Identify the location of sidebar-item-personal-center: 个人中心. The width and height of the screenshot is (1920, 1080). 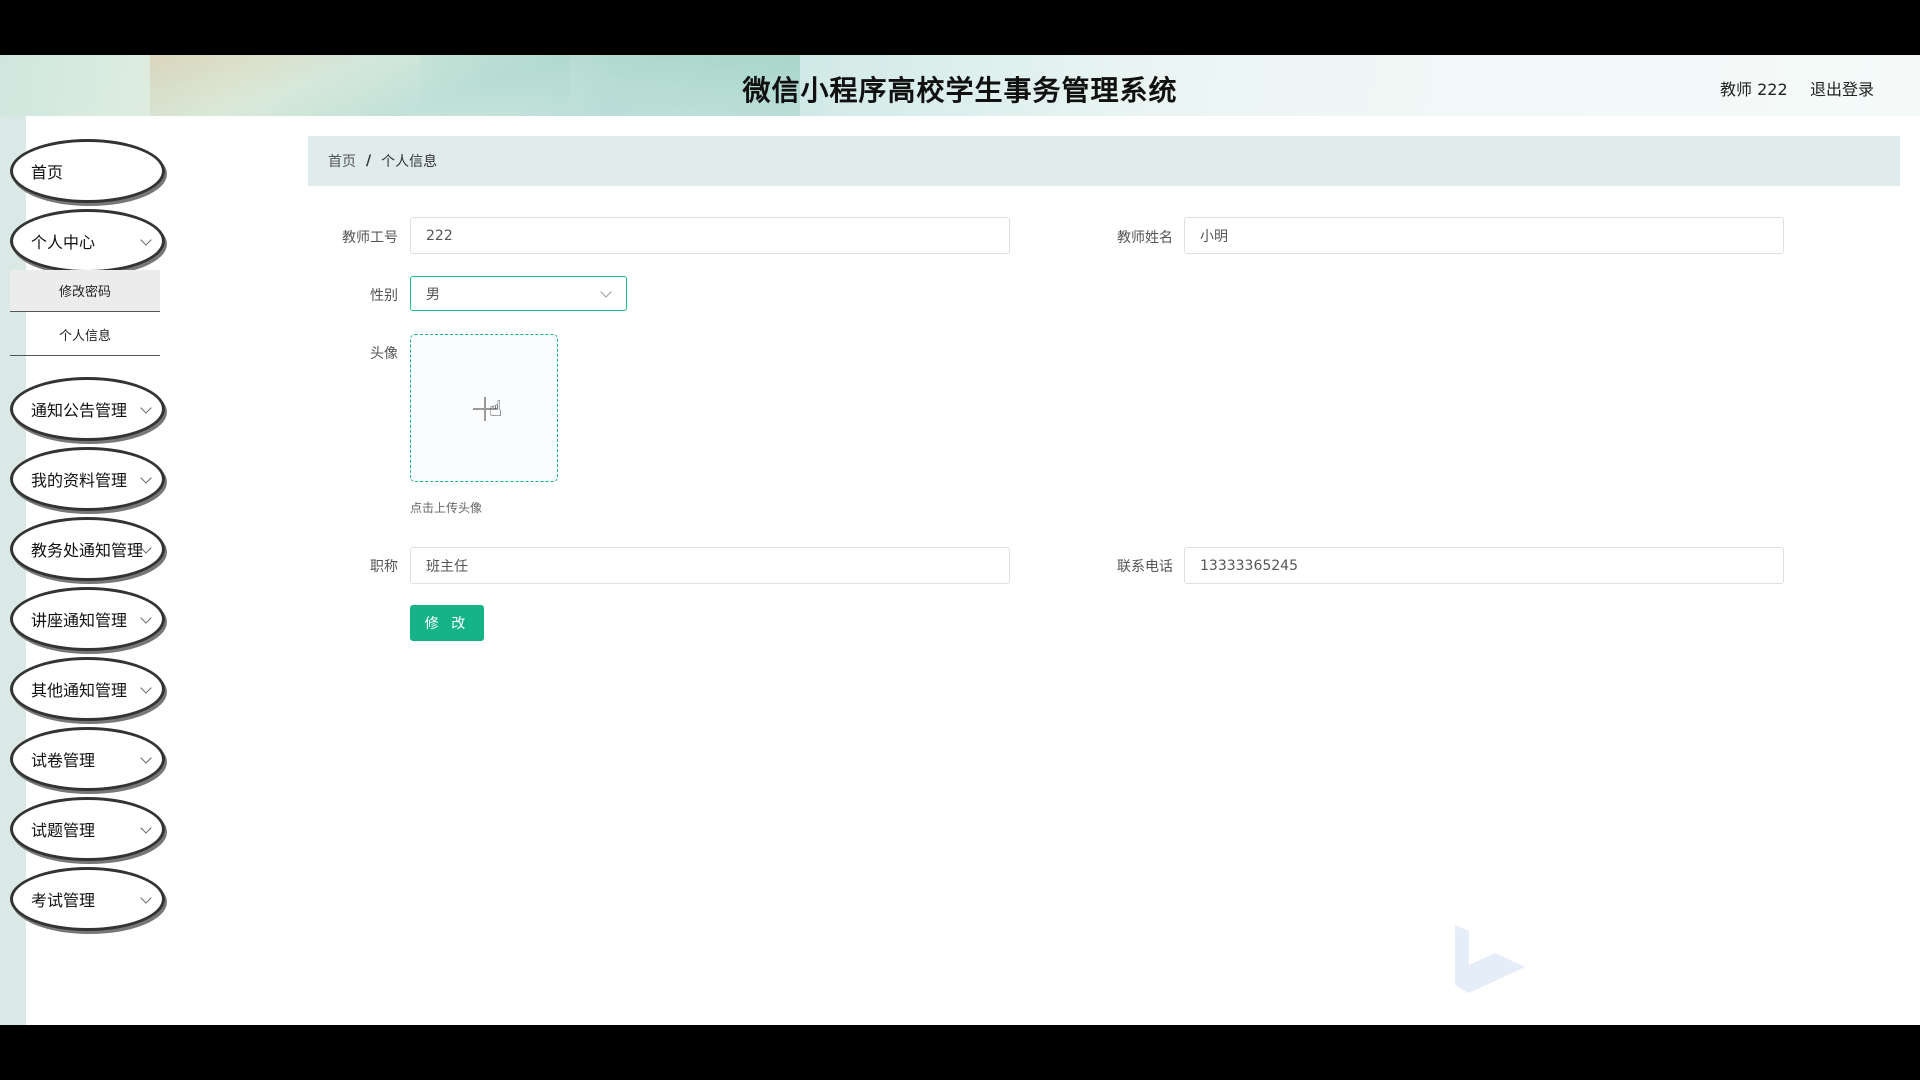
(87, 241).